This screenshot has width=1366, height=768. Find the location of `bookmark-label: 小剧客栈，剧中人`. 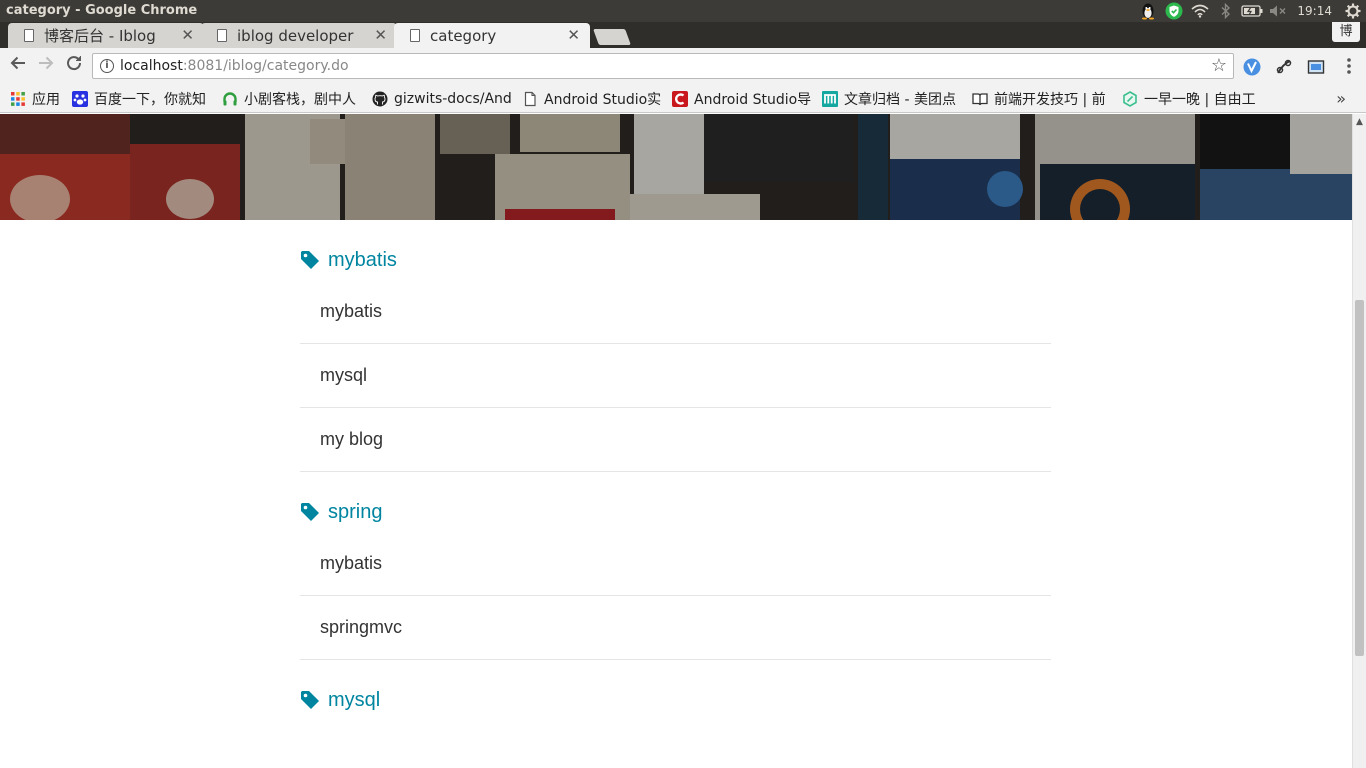

bookmark-label: 小剧客栈，剧中人 is located at coordinates (300, 100).